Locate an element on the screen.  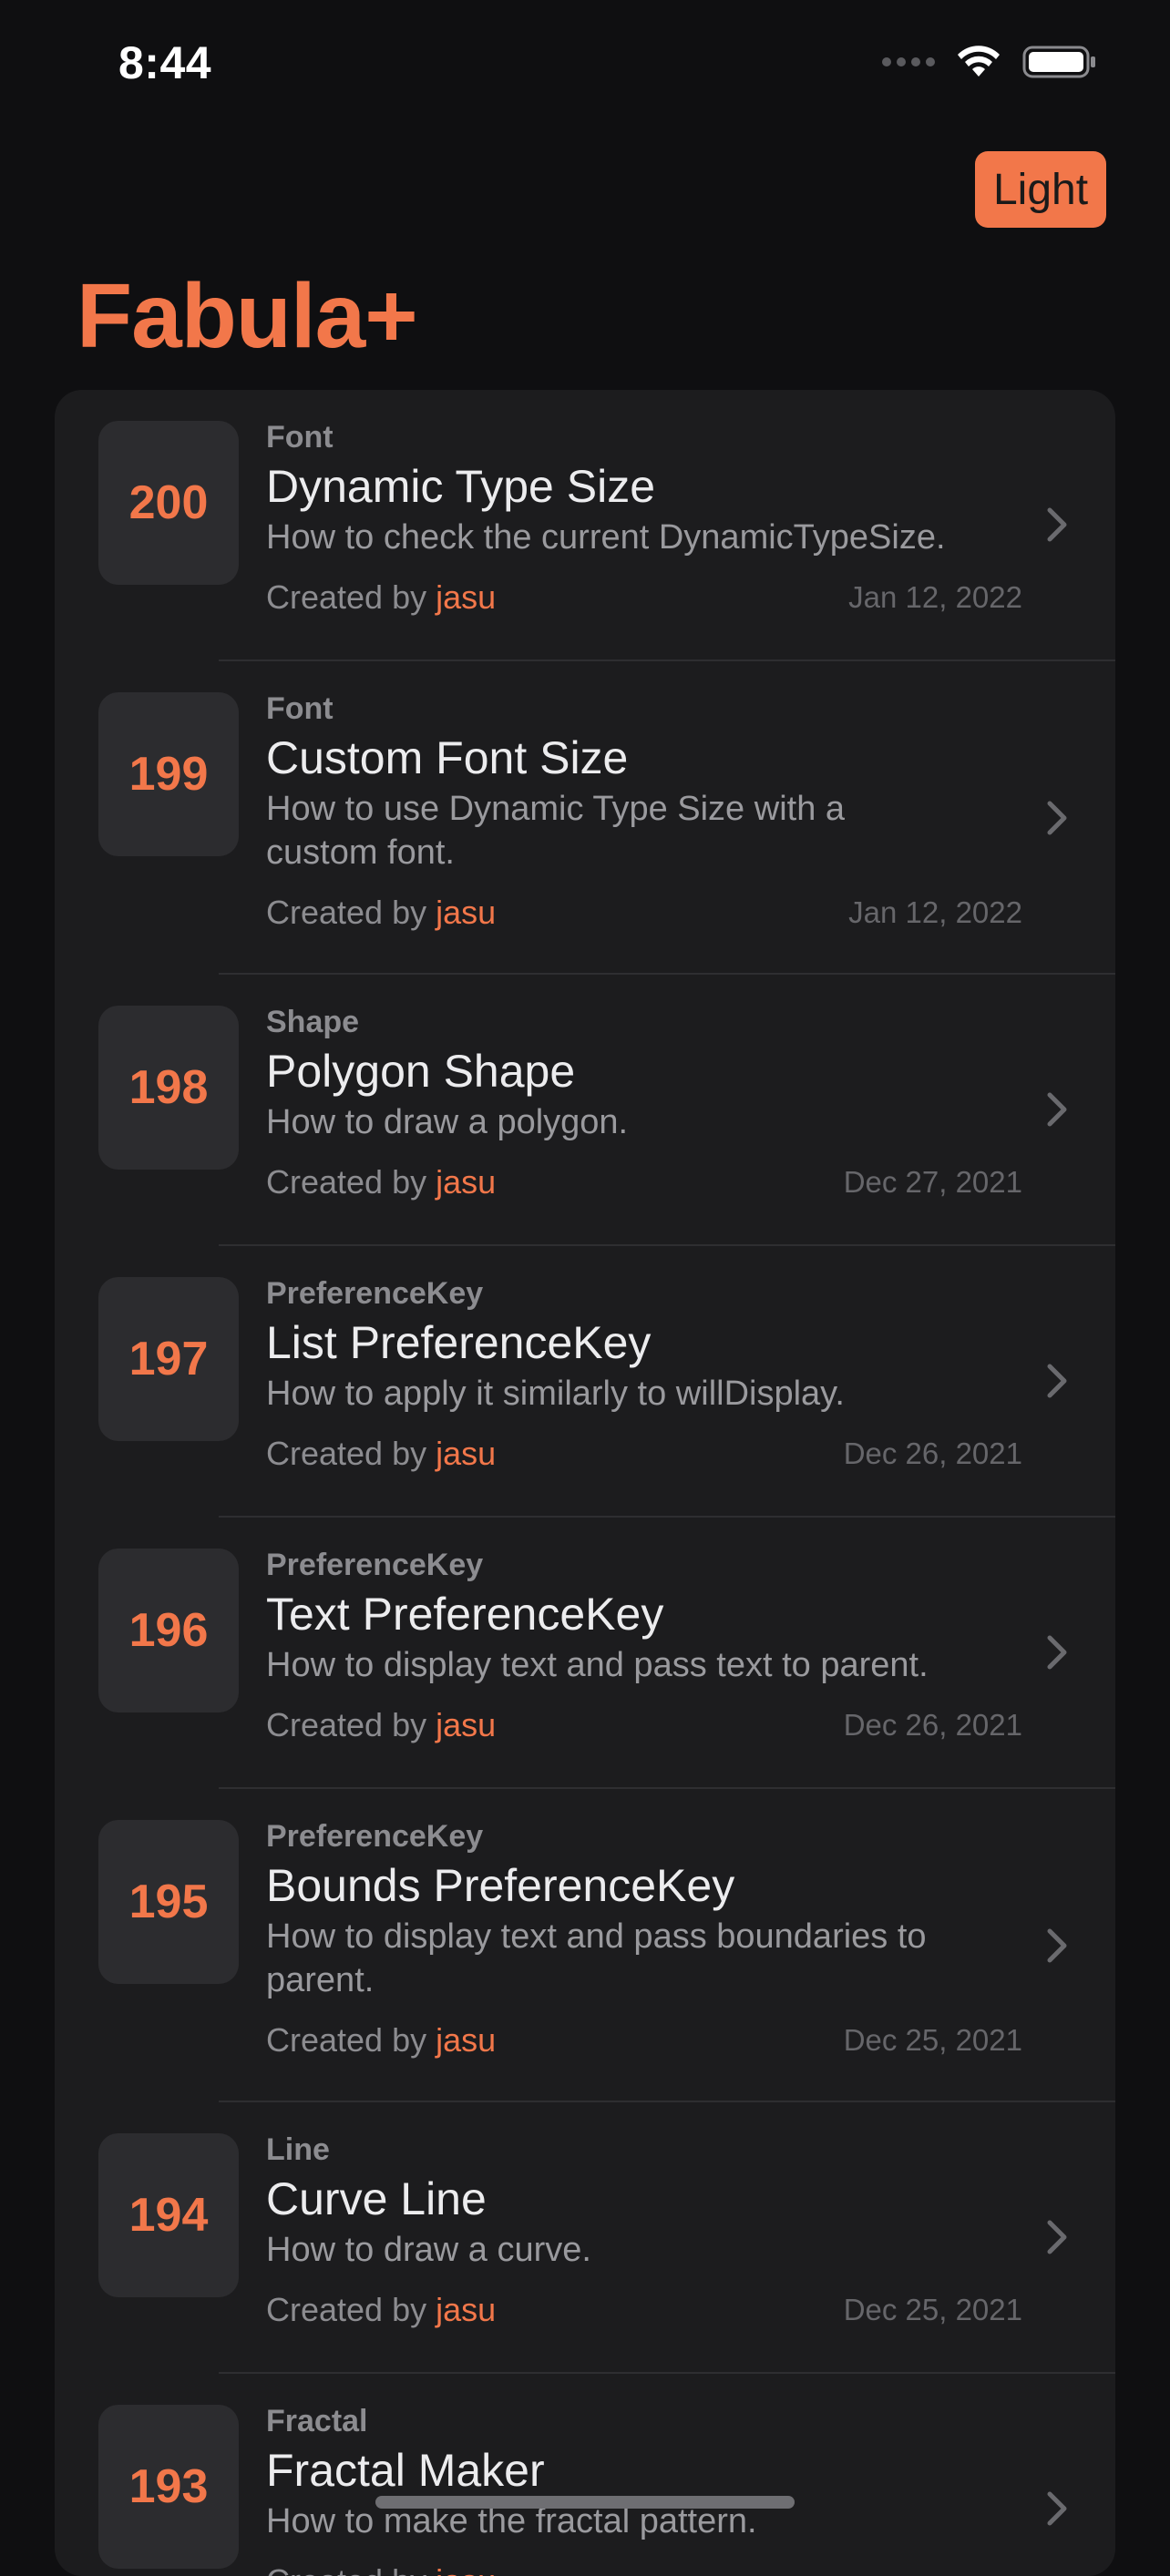
item-number-badge: 195 is located at coordinates (169, 1902).